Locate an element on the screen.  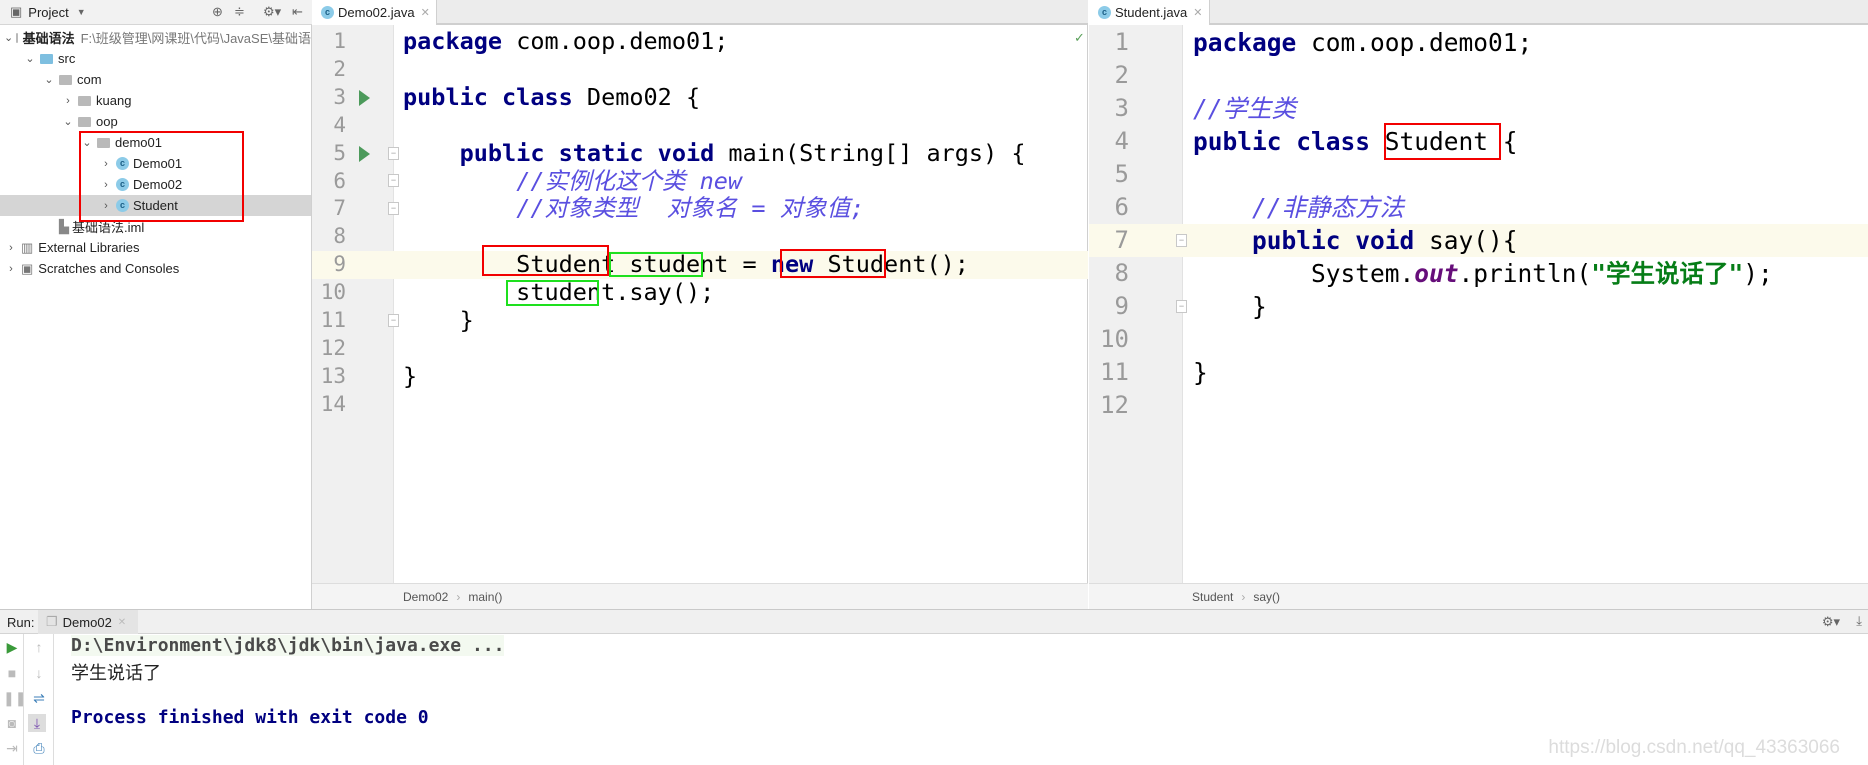
run-tab-demo02: ❐ Demo02 ✕ is located at coordinates (88, 622).